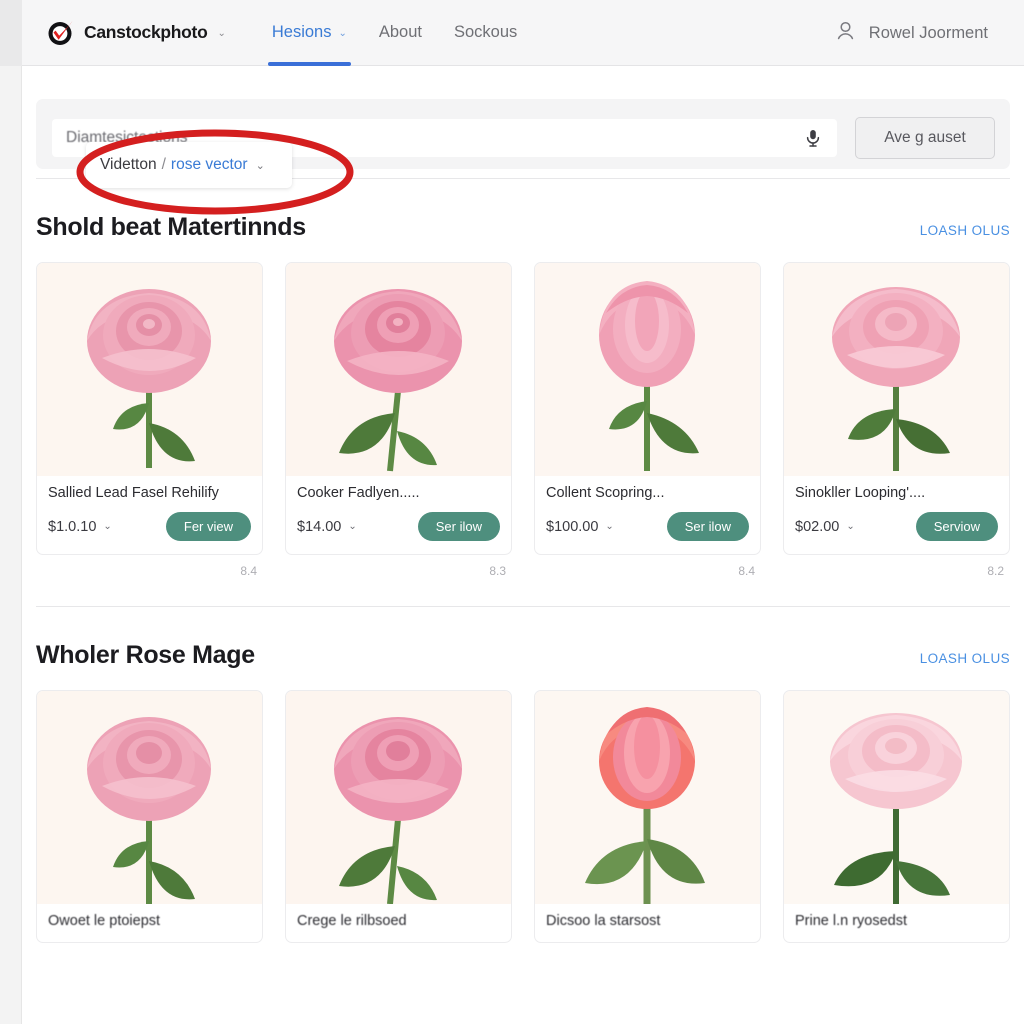 The image size is (1024, 1024). I want to click on product-price: $1.0.10, so click(72, 526).